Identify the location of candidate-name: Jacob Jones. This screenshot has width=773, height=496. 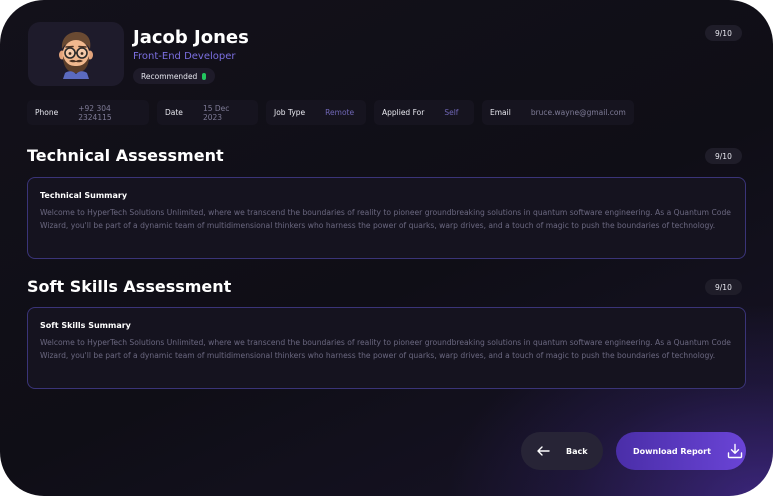
(191, 37).